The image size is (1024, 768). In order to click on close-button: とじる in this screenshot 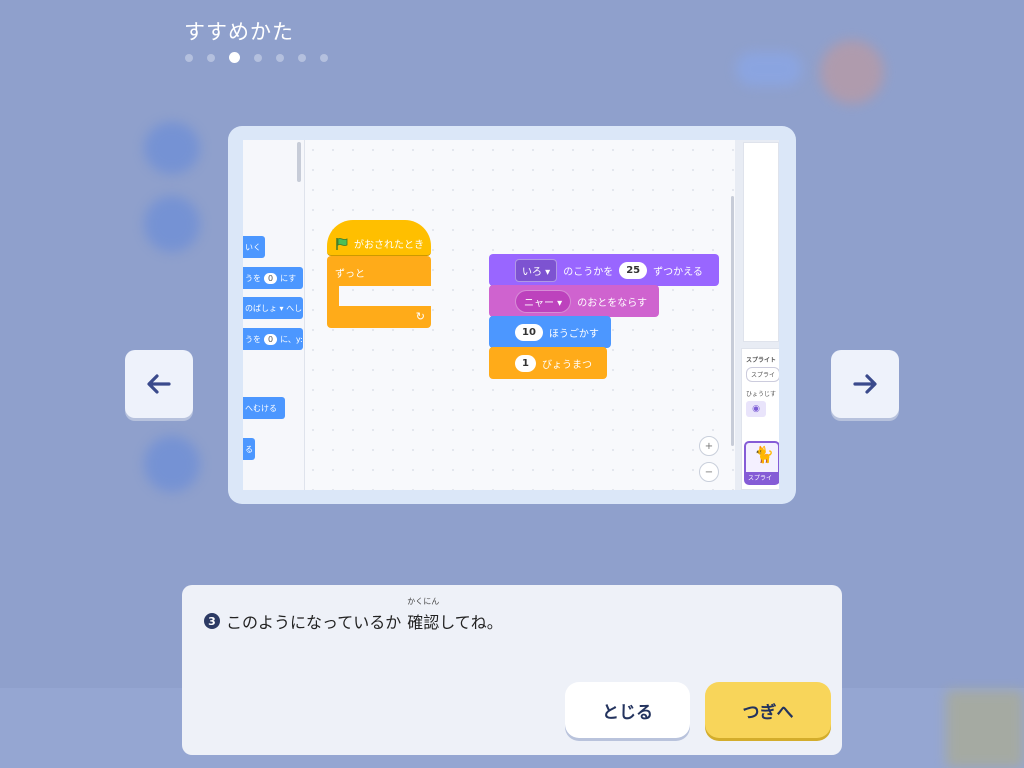, I will do `click(627, 710)`.